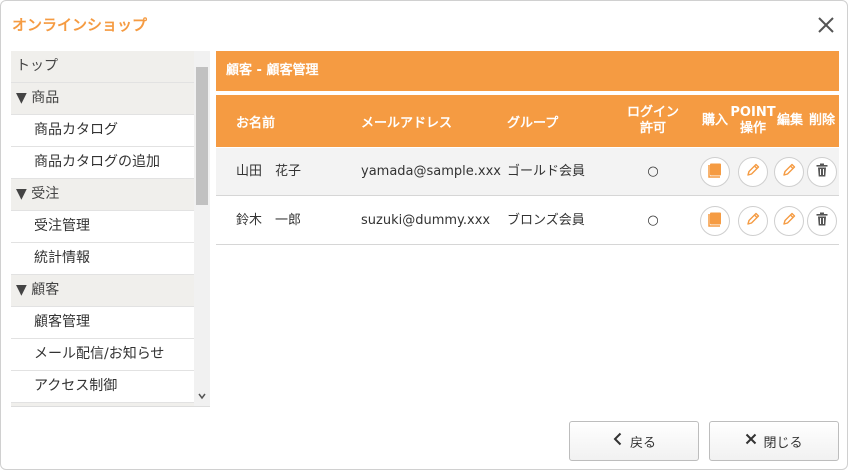 The width and height of the screenshot is (848, 470). I want to click on sidebar-item-add-product: 商品カタログの追加, so click(102, 163).